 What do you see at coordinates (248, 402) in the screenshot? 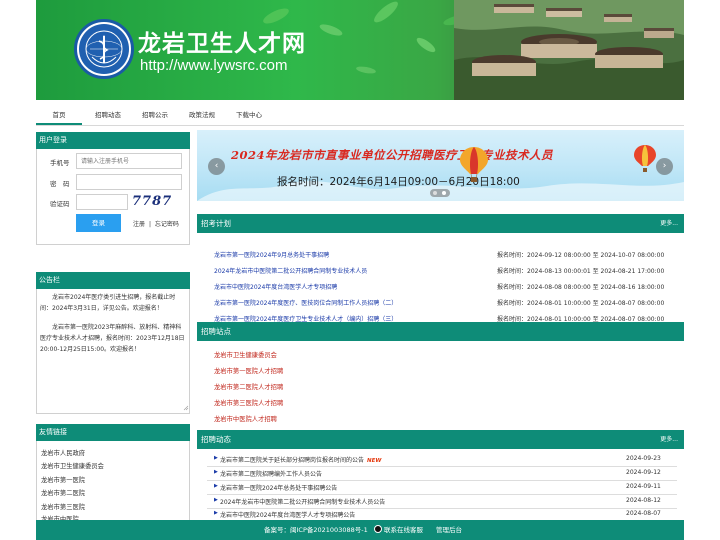
I see `station-link: 龙岩市第三医院人才招聘` at bounding box center [248, 402].